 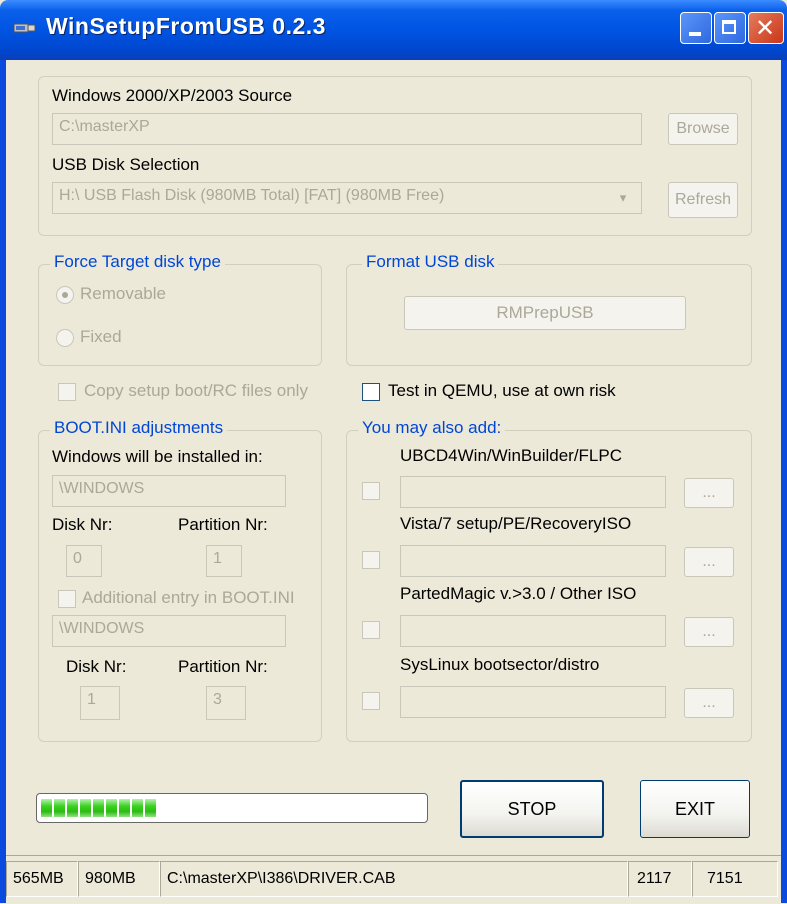 What do you see at coordinates (695, 34) in the screenshot?
I see `minimize-icon` at bounding box center [695, 34].